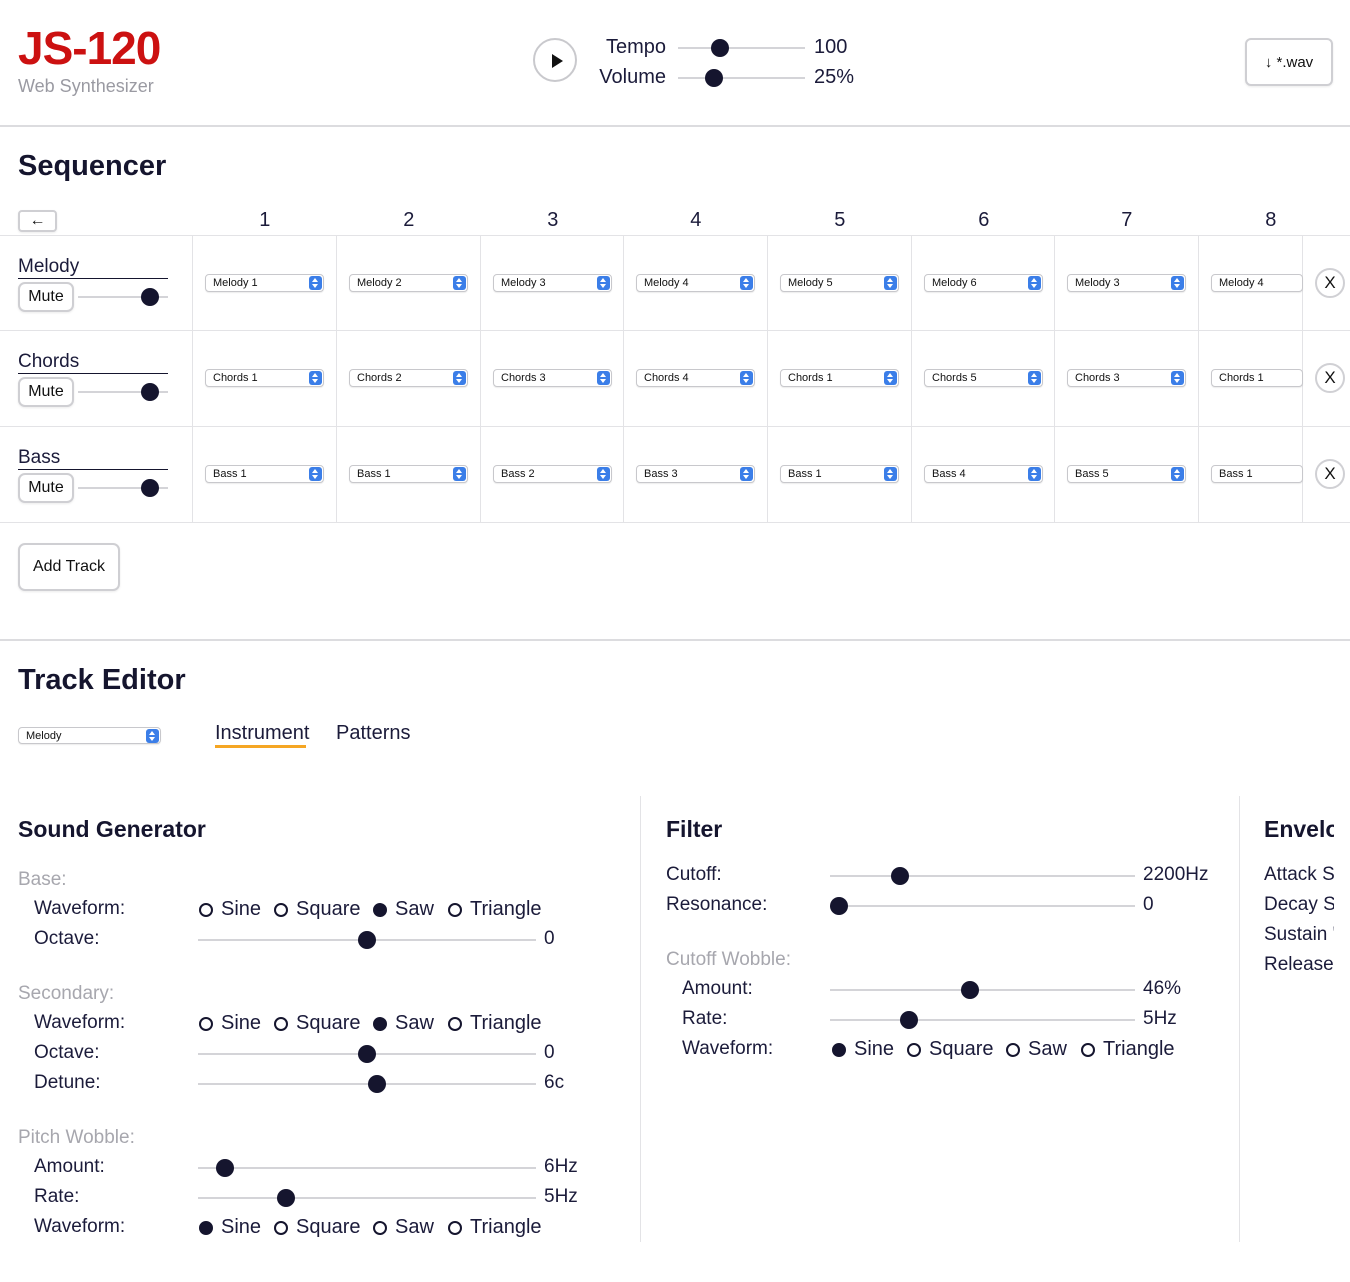 The width and height of the screenshot is (1350, 1282). I want to click on pattern-select: Bass 5, so click(1126, 474).